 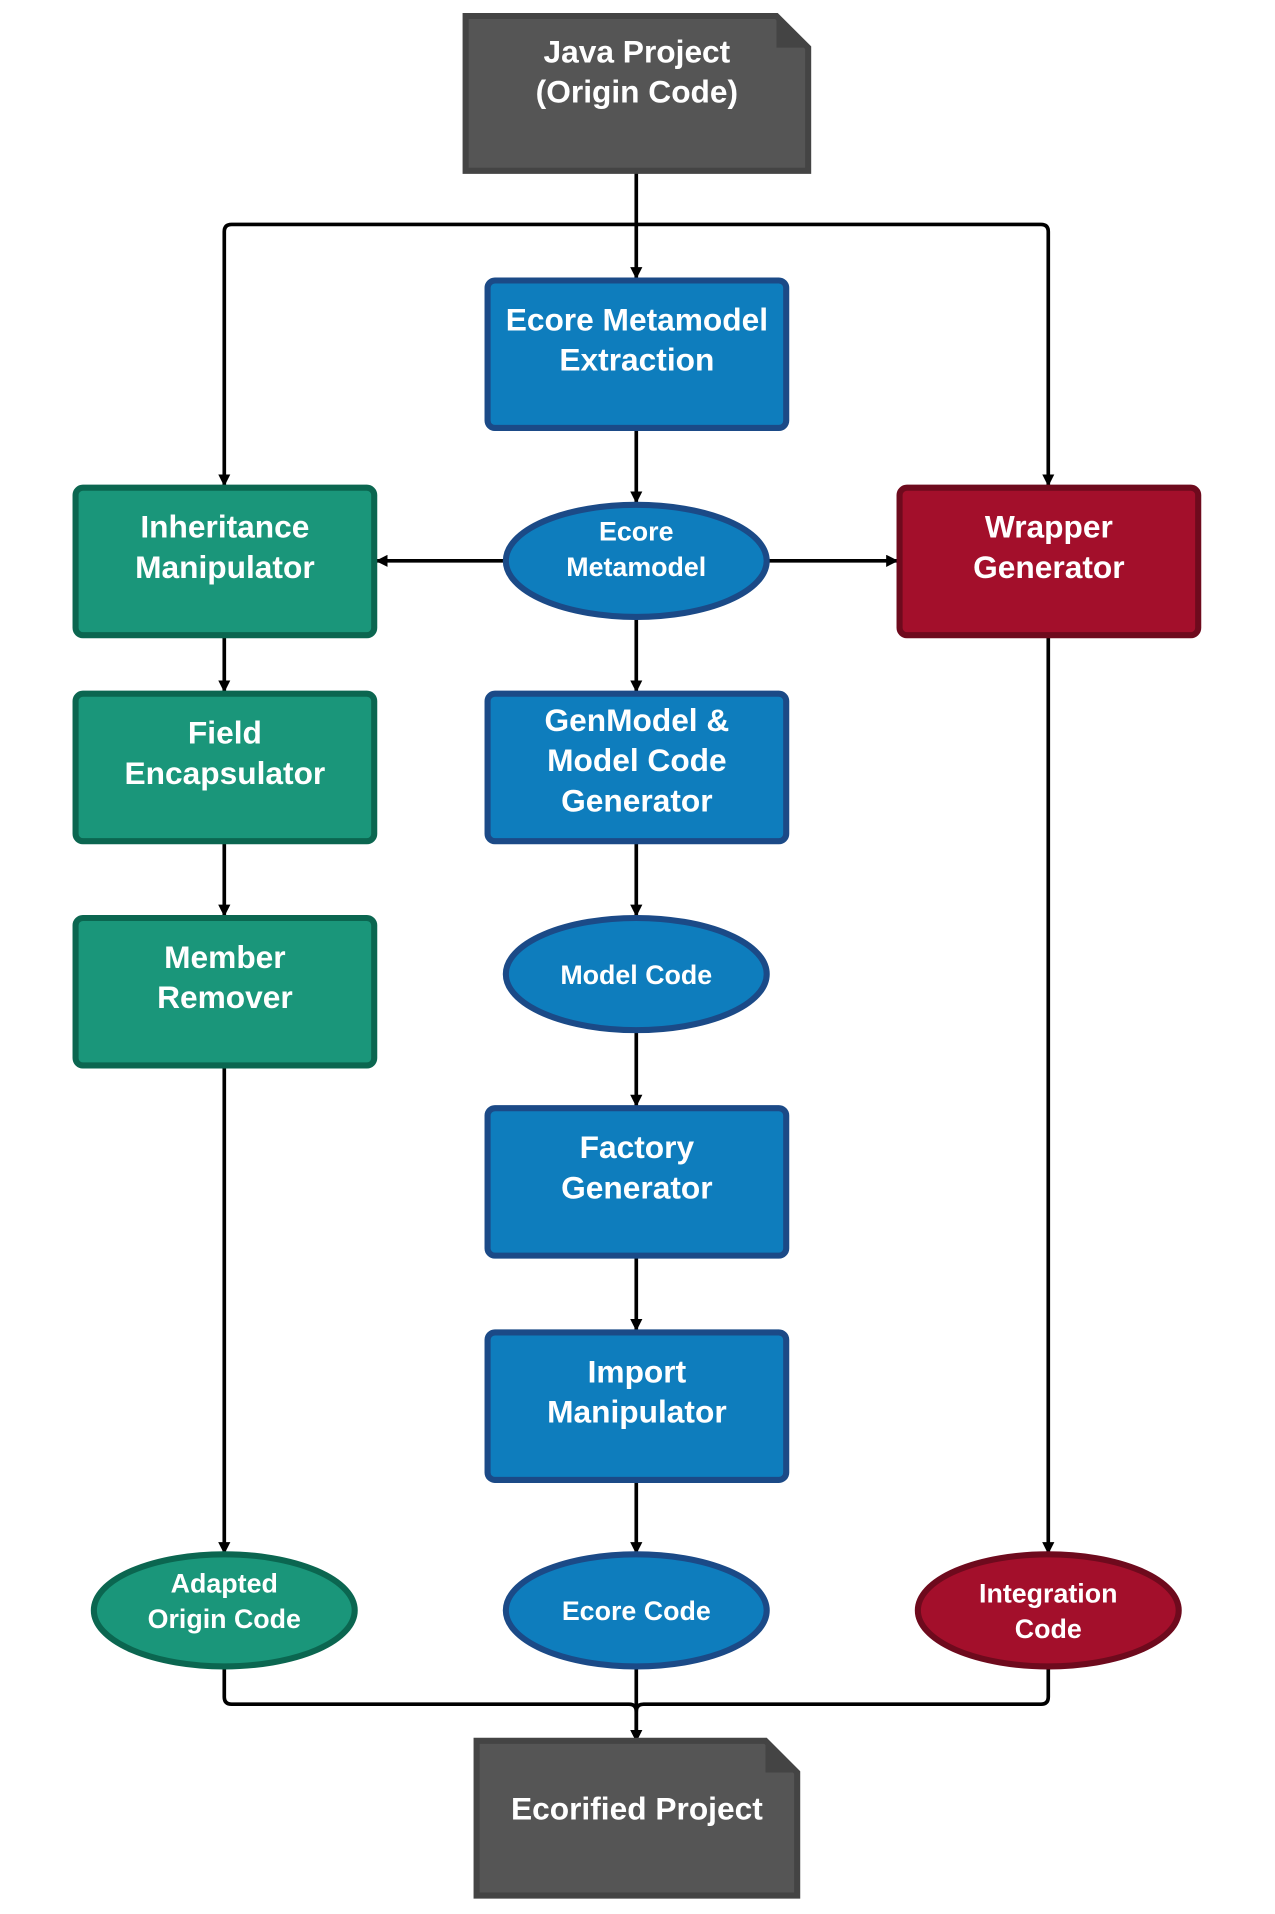 I want to click on field-encapsulator-step: Field Encapsulator, so click(x=225, y=767).